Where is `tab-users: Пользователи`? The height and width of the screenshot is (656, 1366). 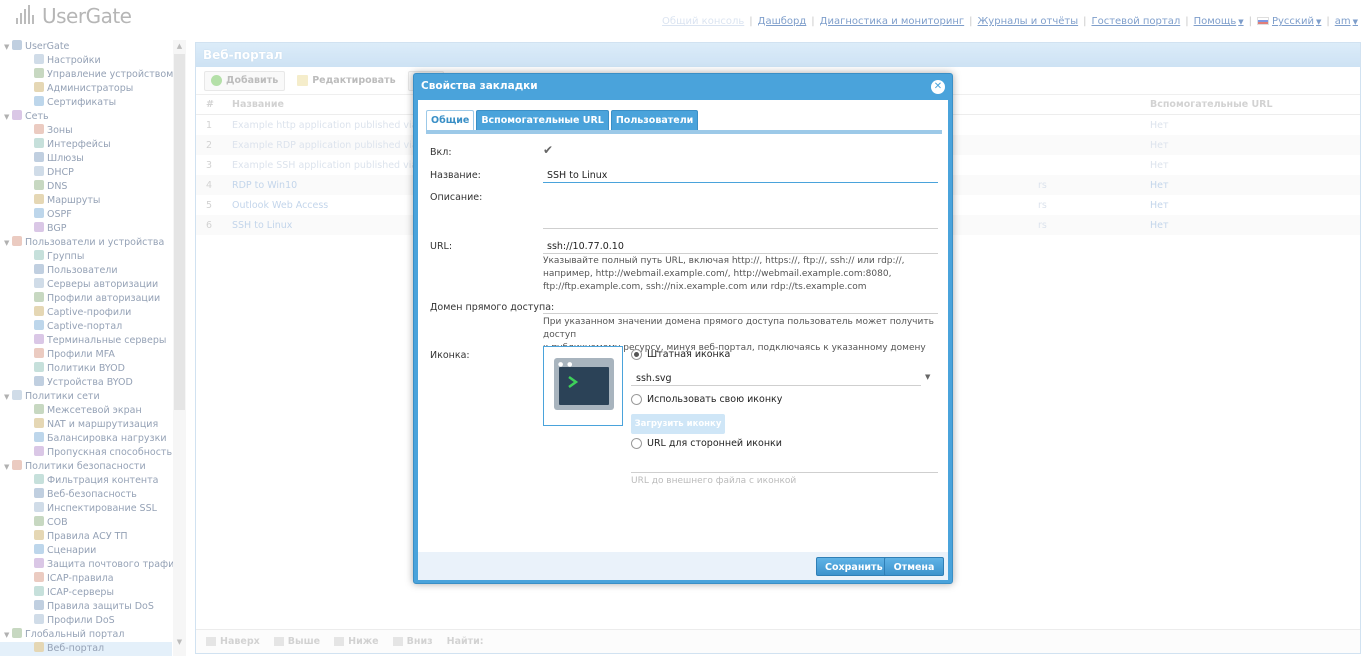 tab-users: Пользователи is located at coordinates (654, 120).